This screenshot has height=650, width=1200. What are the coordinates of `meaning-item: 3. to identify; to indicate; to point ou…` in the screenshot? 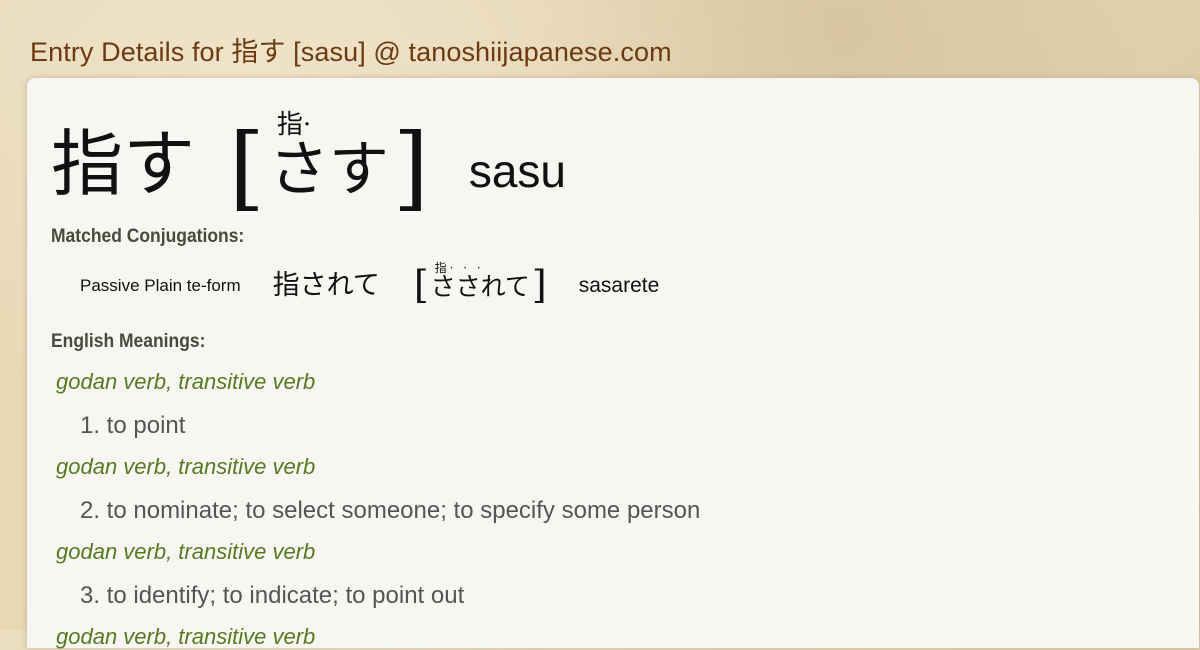 It's located at (272, 595).